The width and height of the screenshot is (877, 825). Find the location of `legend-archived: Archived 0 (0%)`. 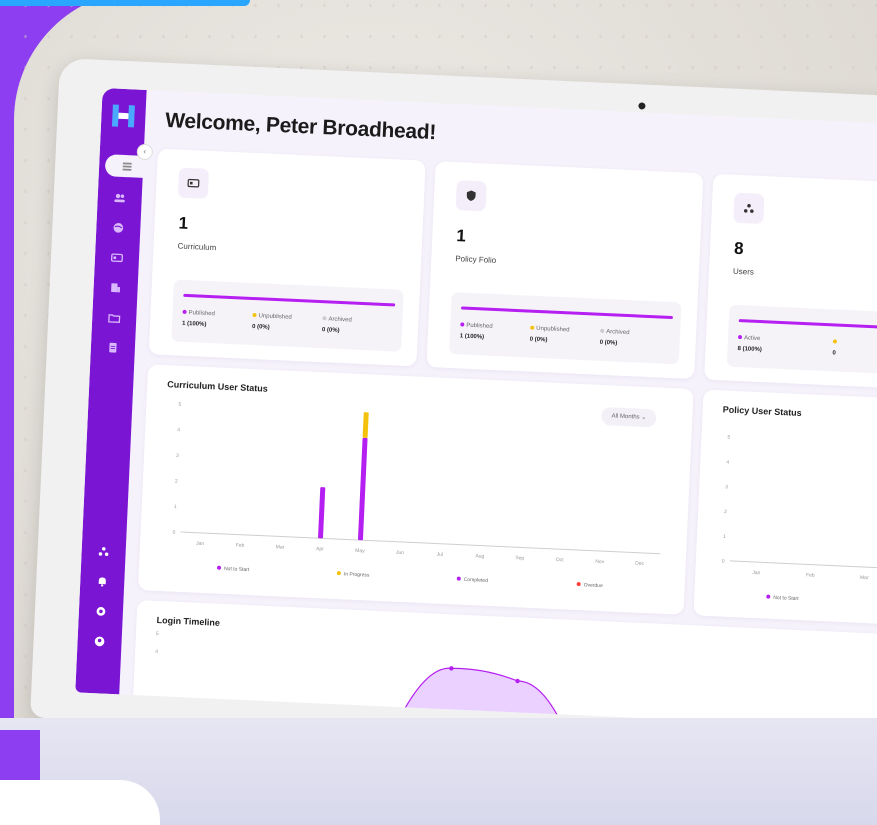

legend-archived: Archived 0 (0%) is located at coordinates (336, 325).